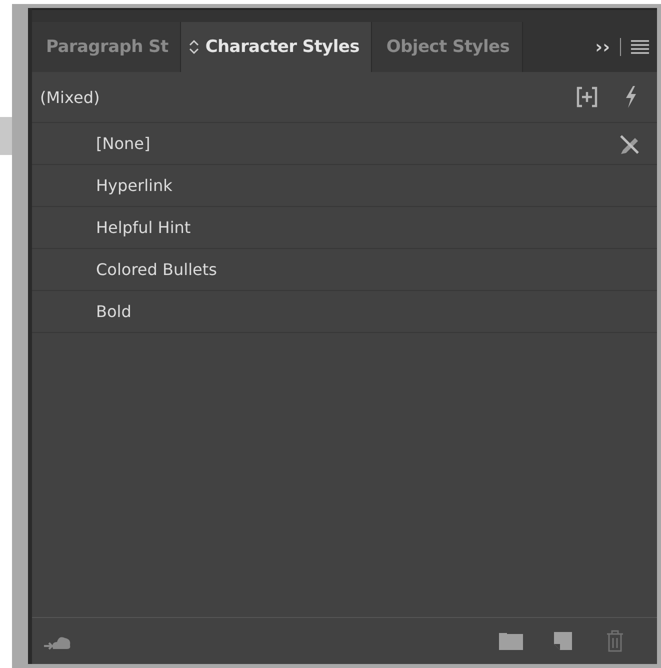  What do you see at coordinates (344, 186) in the screenshot?
I see `style-row: Hyperlink` at bounding box center [344, 186].